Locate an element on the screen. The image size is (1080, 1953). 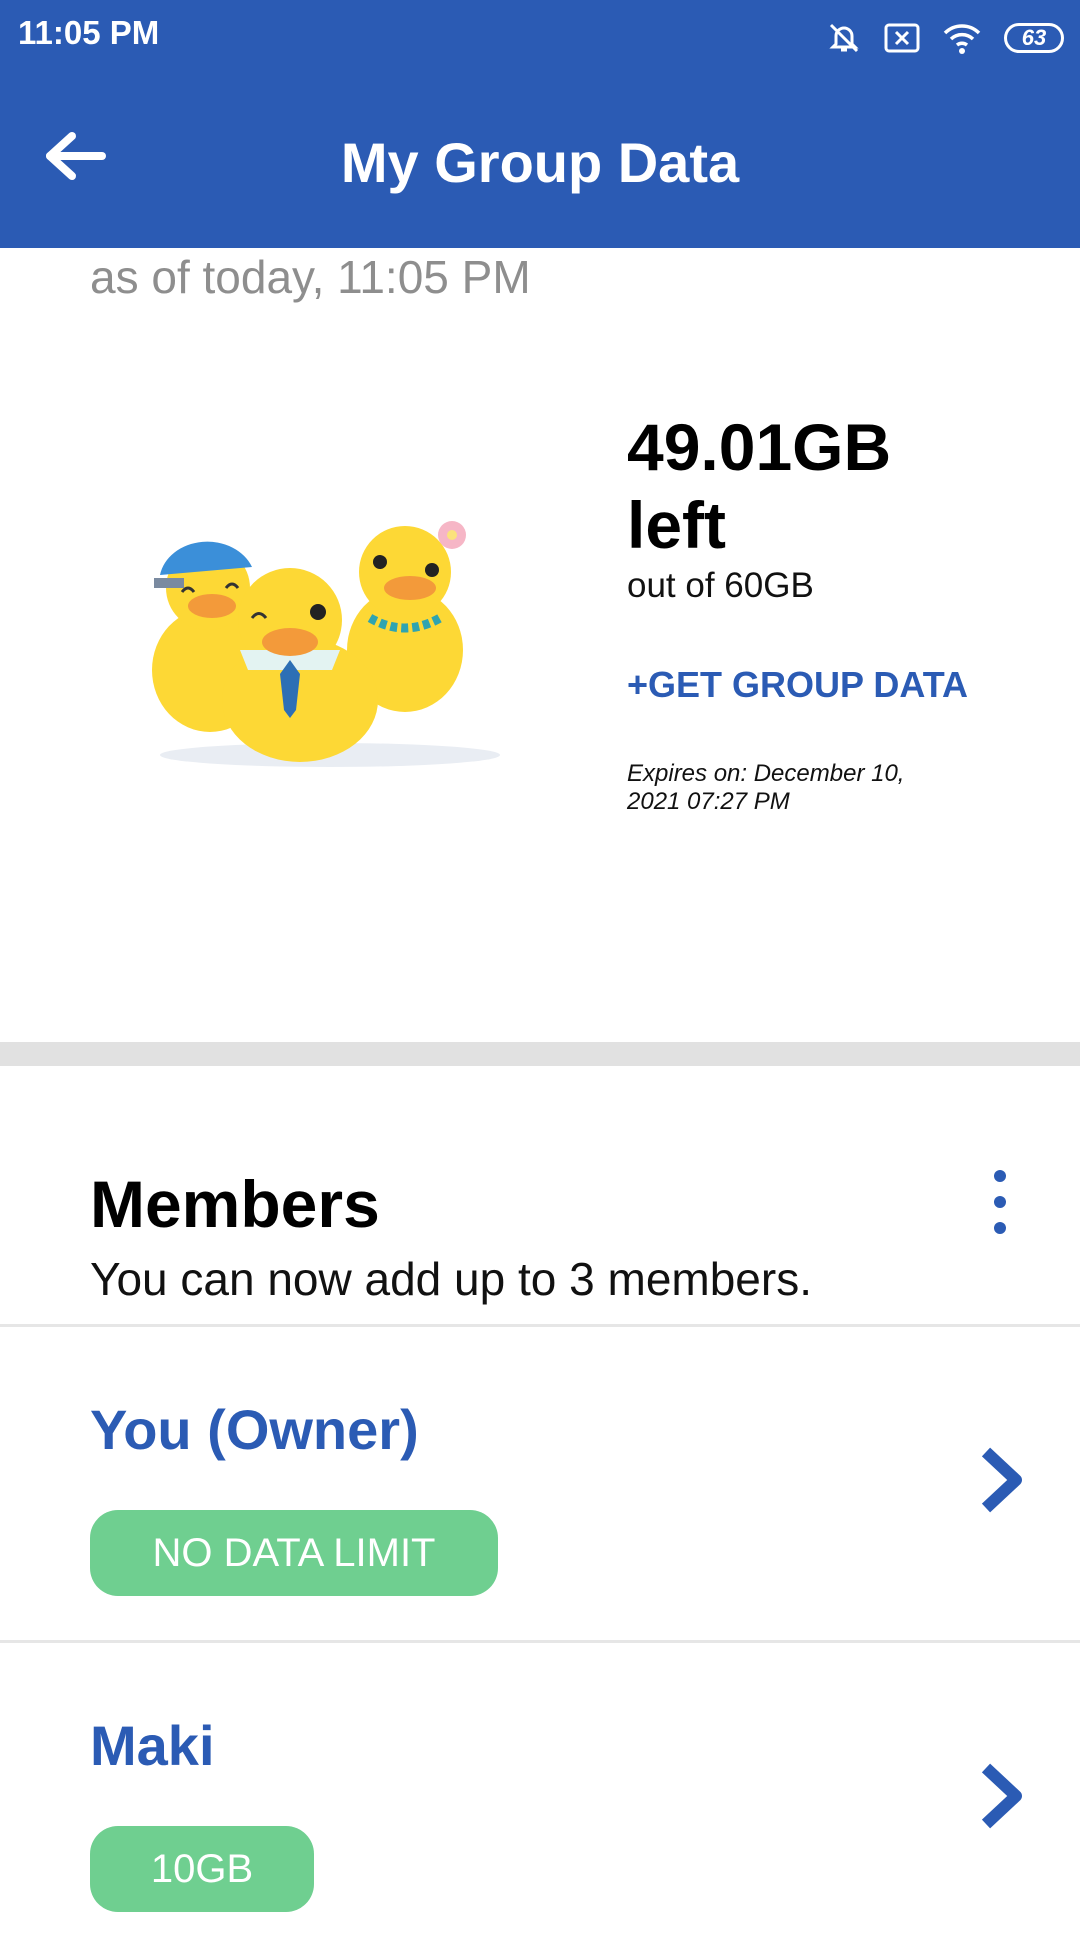
data-total: out of 60GB is located at coordinates (720, 585).